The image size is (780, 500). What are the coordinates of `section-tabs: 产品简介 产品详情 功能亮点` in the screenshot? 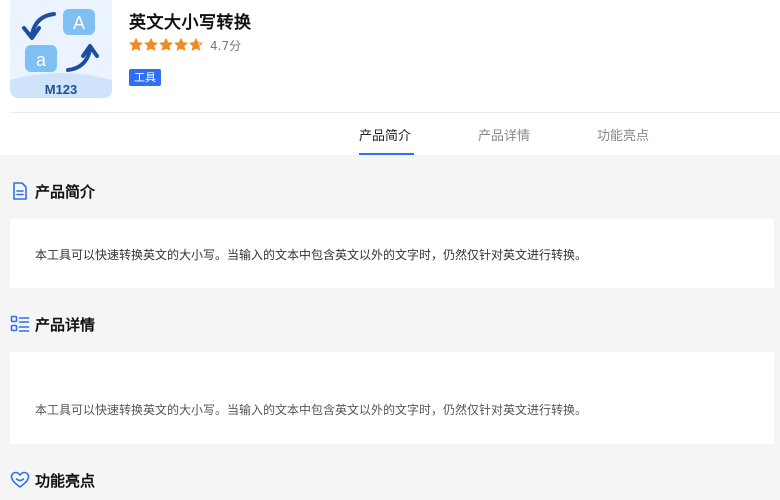 It's located at (390, 134).